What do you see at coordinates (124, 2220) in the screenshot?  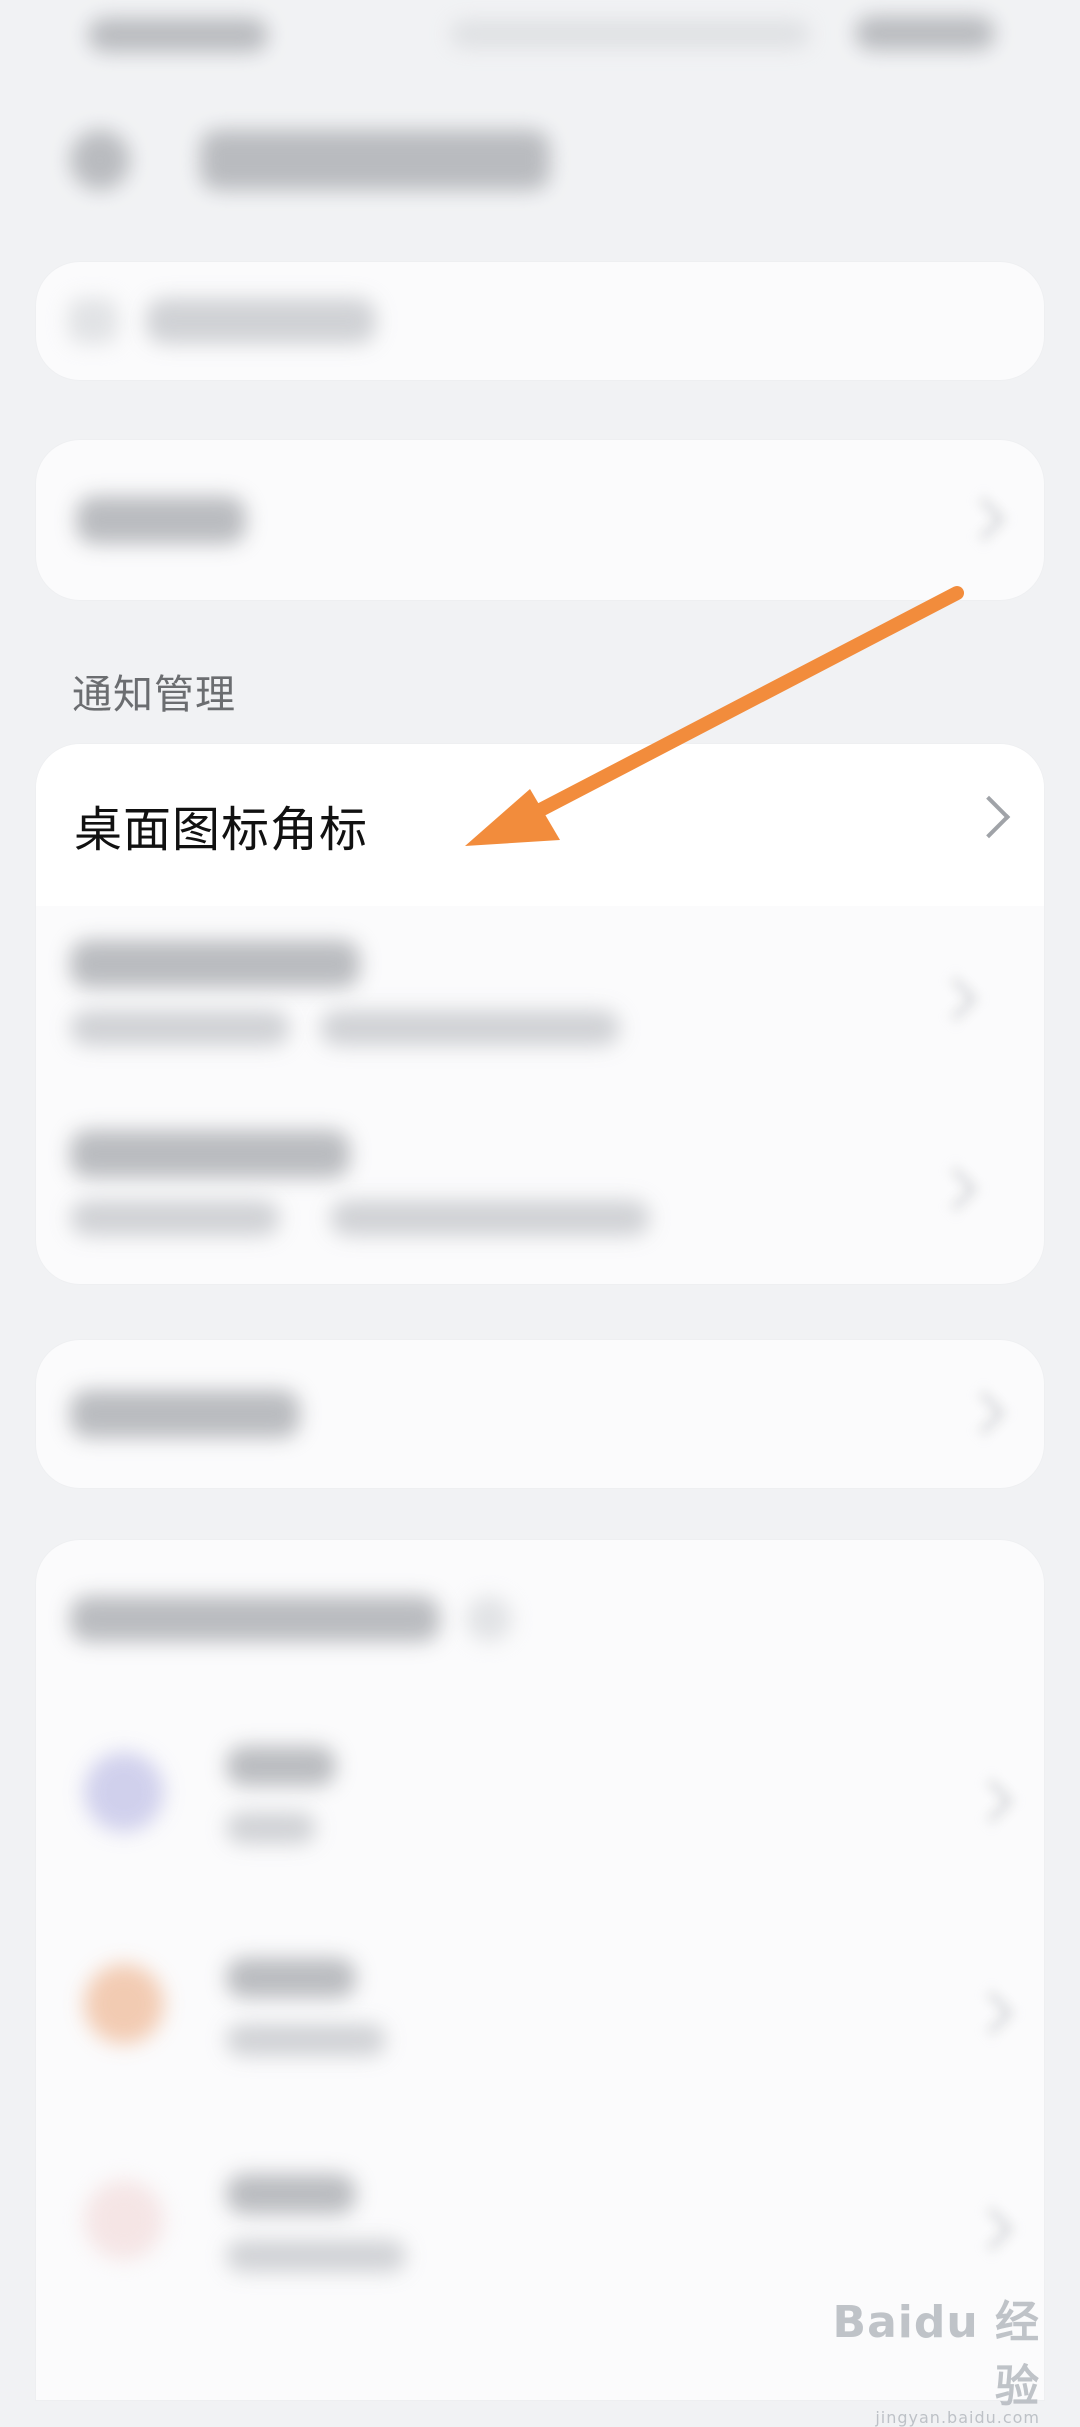 I see `app3-icon` at bounding box center [124, 2220].